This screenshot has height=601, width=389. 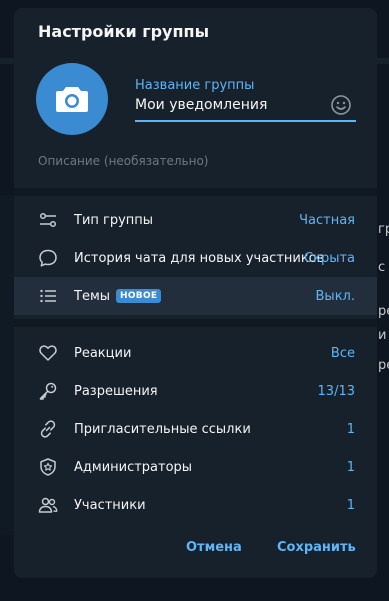 What do you see at coordinates (162, 429) in the screenshot?
I see `row-label: Пригласительные ссылки` at bounding box center [162, 429].